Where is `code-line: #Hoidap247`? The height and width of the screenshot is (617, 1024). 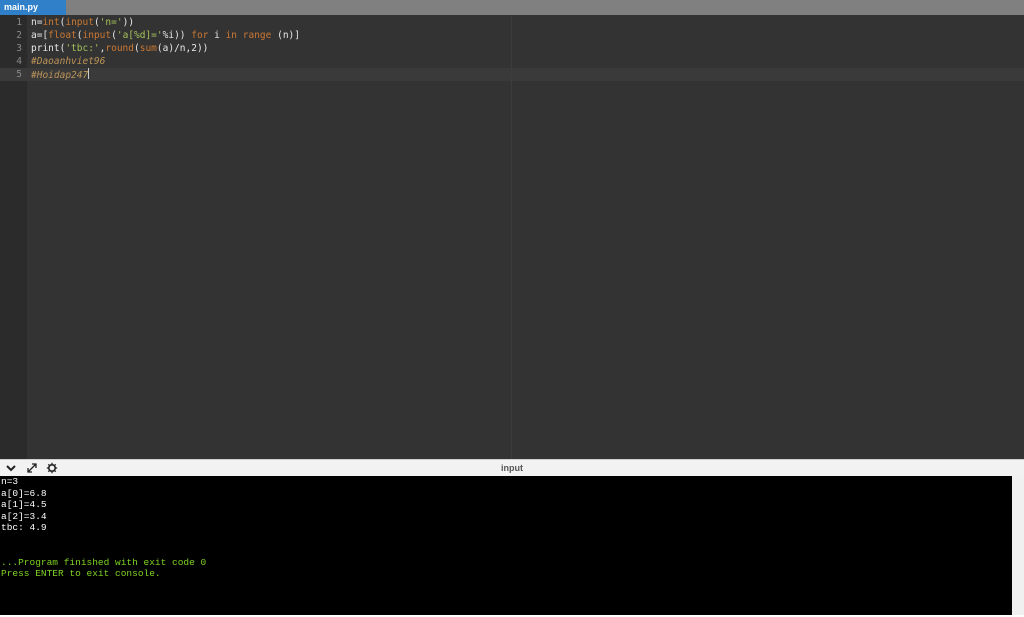 code-line: #Hoidap247 is located at coordinates (60, 75).